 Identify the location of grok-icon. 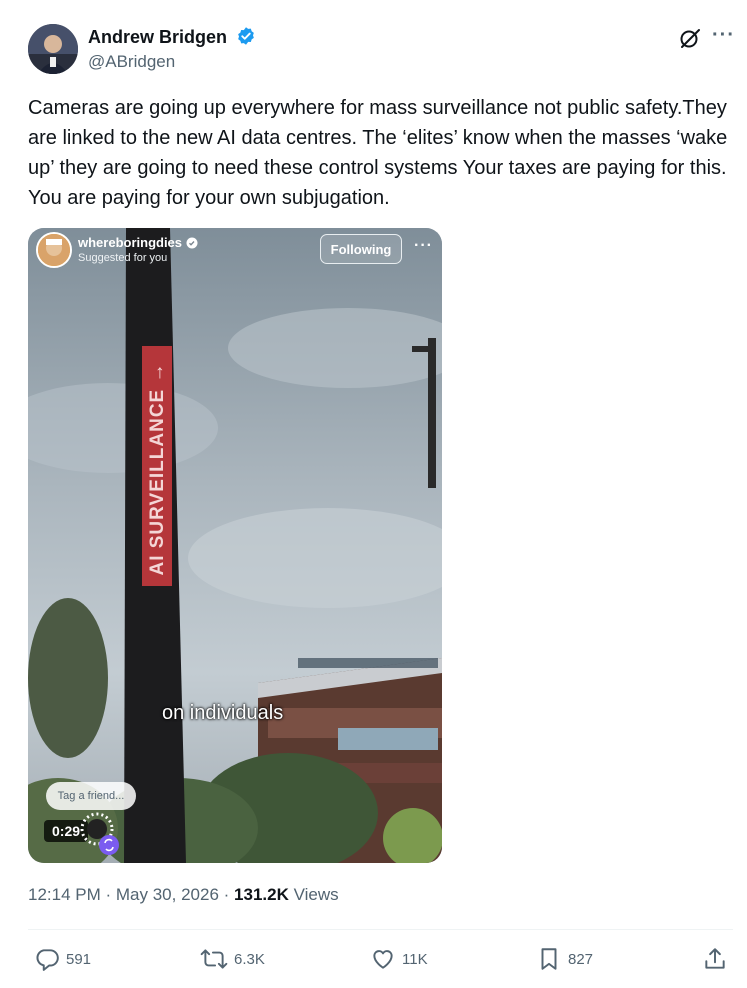
(690, 38).